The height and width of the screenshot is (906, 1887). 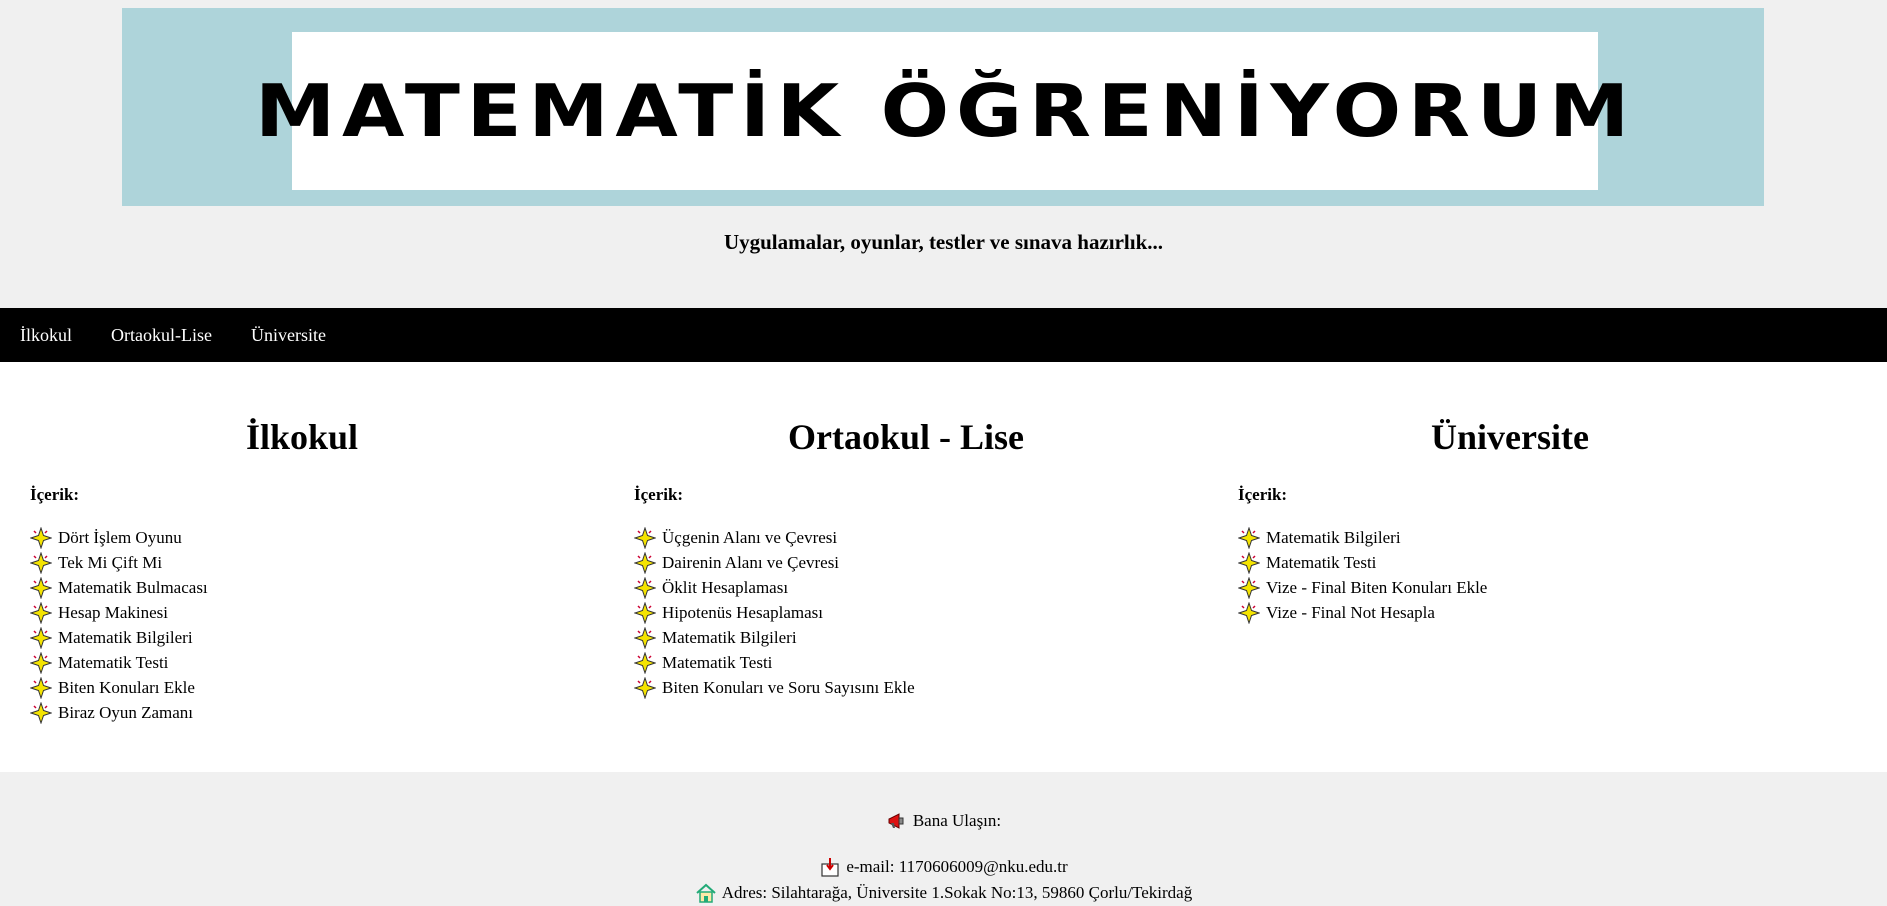 I want to click on email-row: e-mail: 1170606009@nku.edu.tr, so click(x=943, y=867).